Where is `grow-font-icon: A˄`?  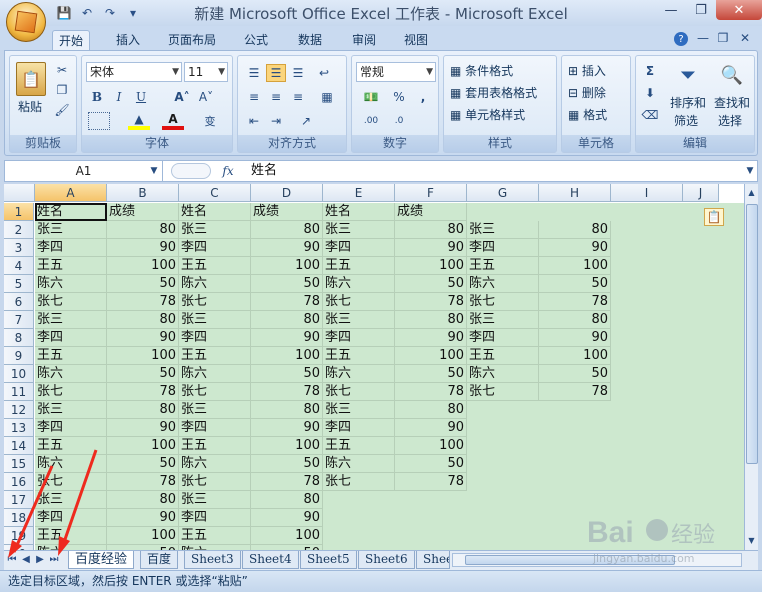
grow-font-icon: A˄ is located at coordinates (182, 97).